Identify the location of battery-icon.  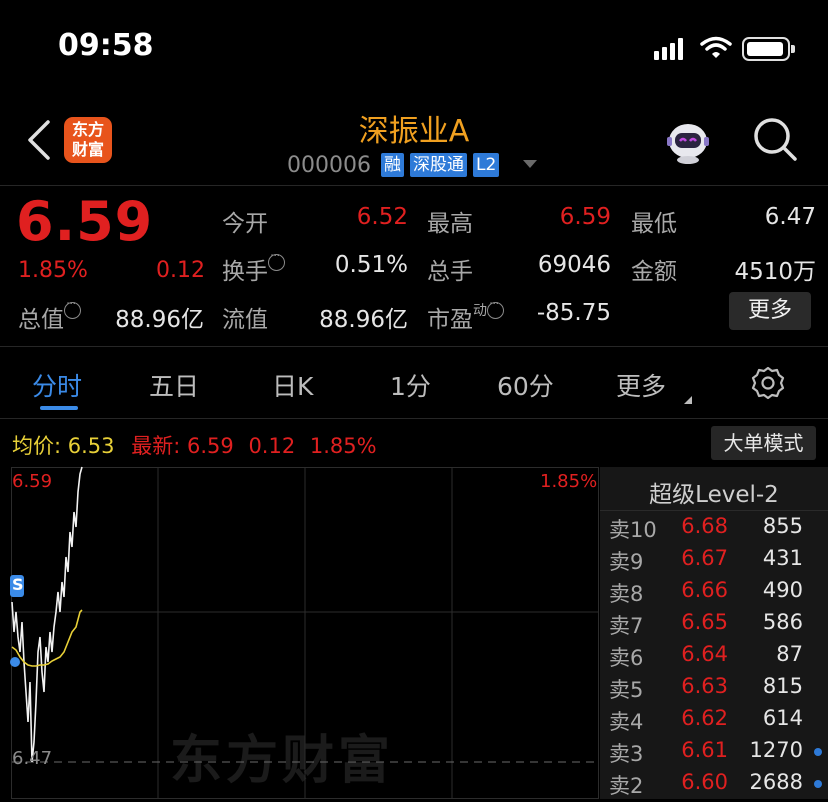
(768, 49).